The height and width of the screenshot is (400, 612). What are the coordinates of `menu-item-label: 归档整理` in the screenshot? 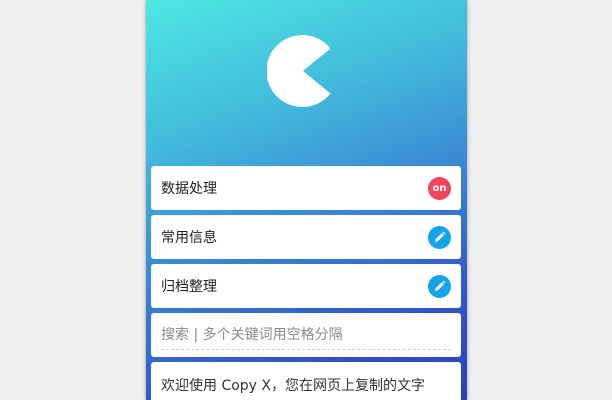 It's located at (189, 287).